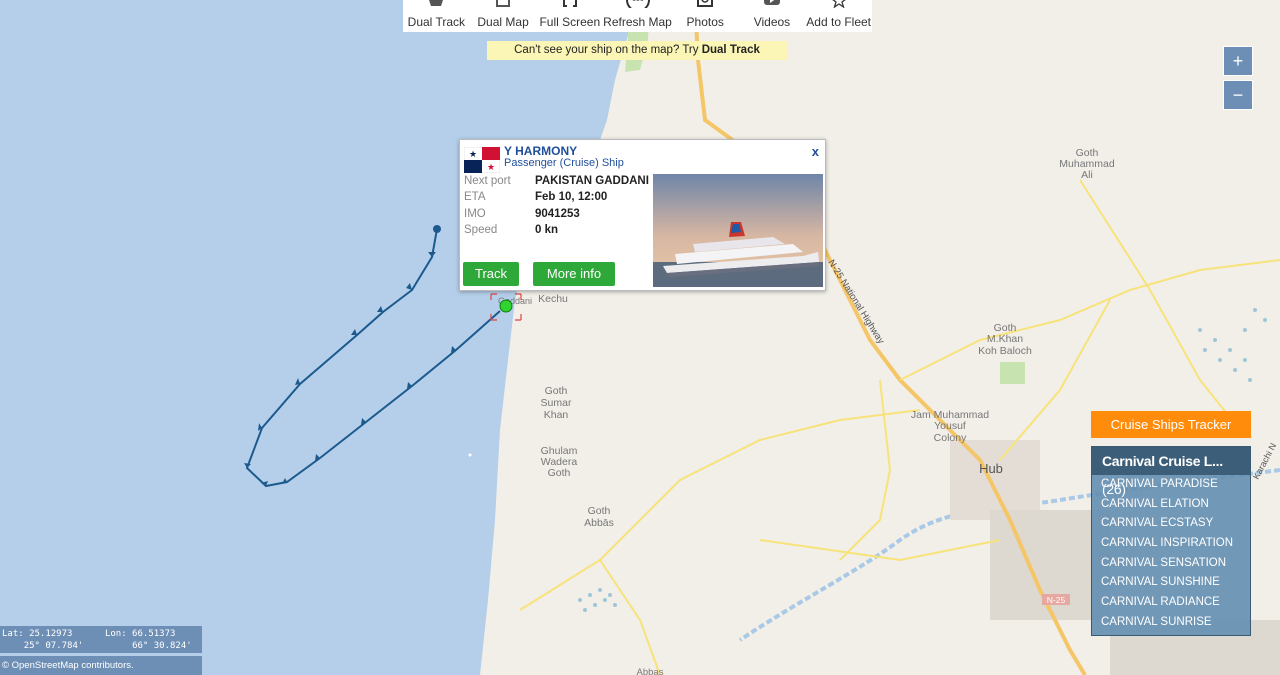 This screenshot has height=675, width=1280. What do you see at coordinates (950, 438) in the screenshot?
I see `map-label-colony: Colony` at bounding box center [950, 438].